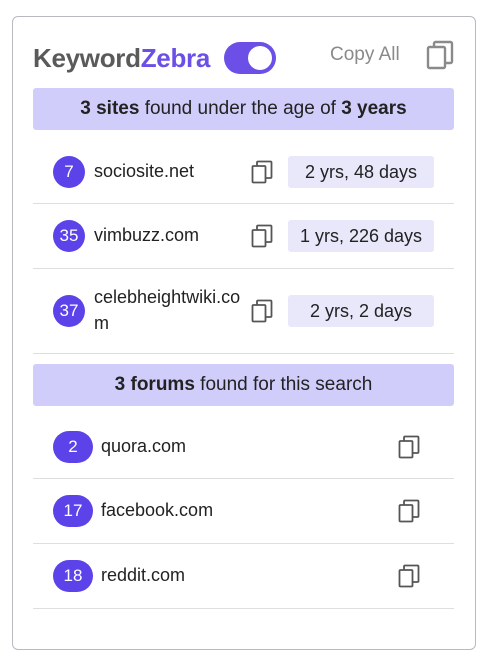  What do you see at coordinates (361, 172) in the screenshot?
I see `domain-age-pill: 2 yrs, 48 days` at bounding box center [361, 172].